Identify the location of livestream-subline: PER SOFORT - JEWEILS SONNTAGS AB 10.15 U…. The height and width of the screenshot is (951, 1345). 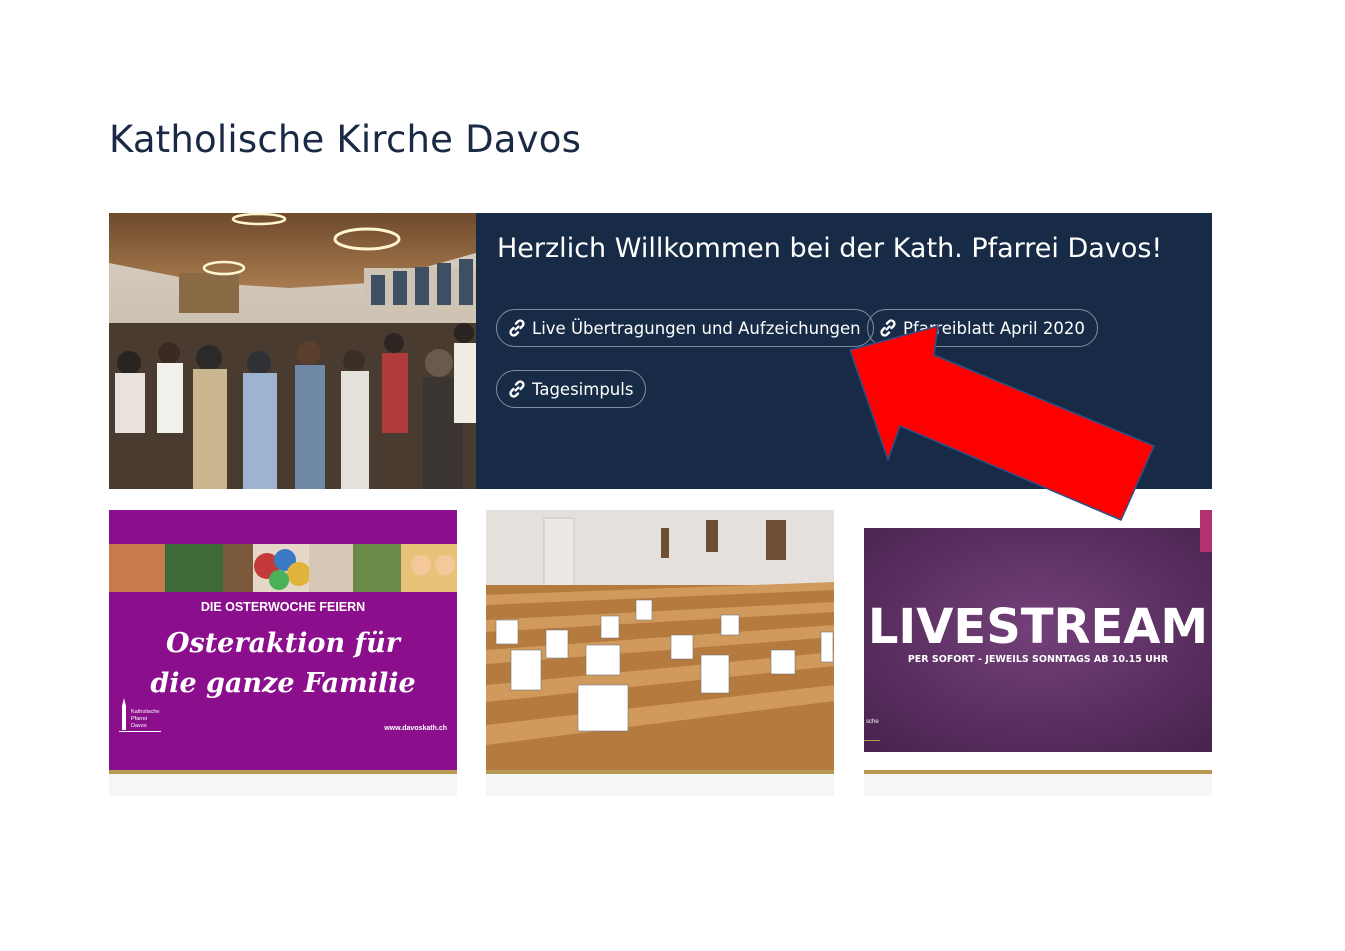
(1038, 659).